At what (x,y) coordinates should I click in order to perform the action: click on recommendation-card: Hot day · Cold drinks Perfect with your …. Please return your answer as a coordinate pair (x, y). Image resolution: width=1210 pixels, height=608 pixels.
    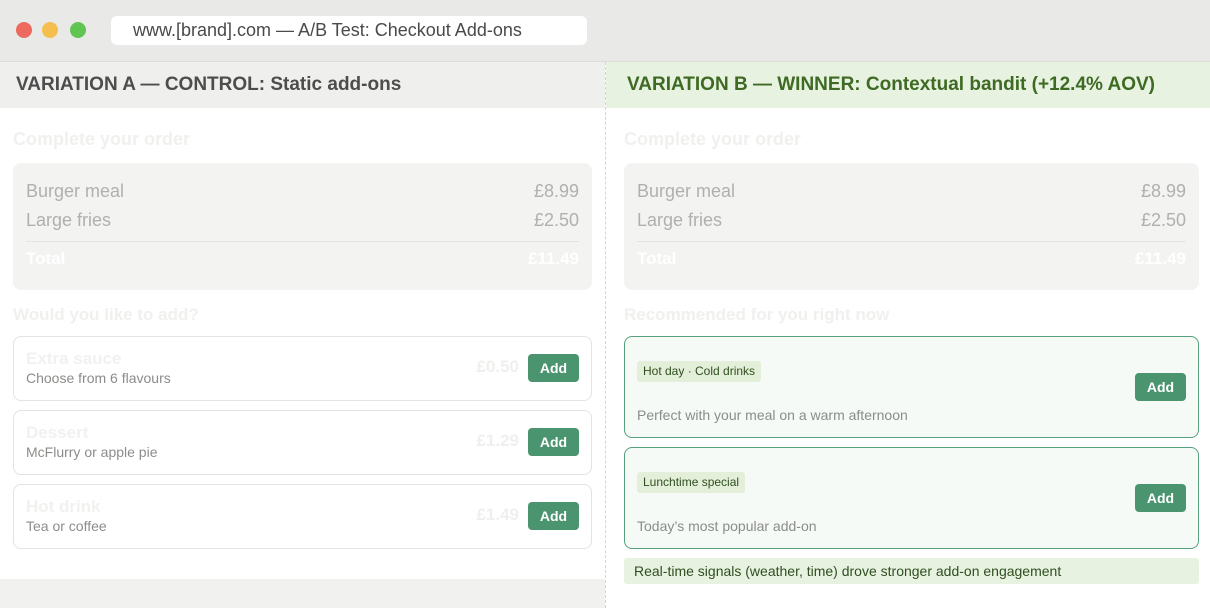
    Looking at the image, I should click on (911, 387).